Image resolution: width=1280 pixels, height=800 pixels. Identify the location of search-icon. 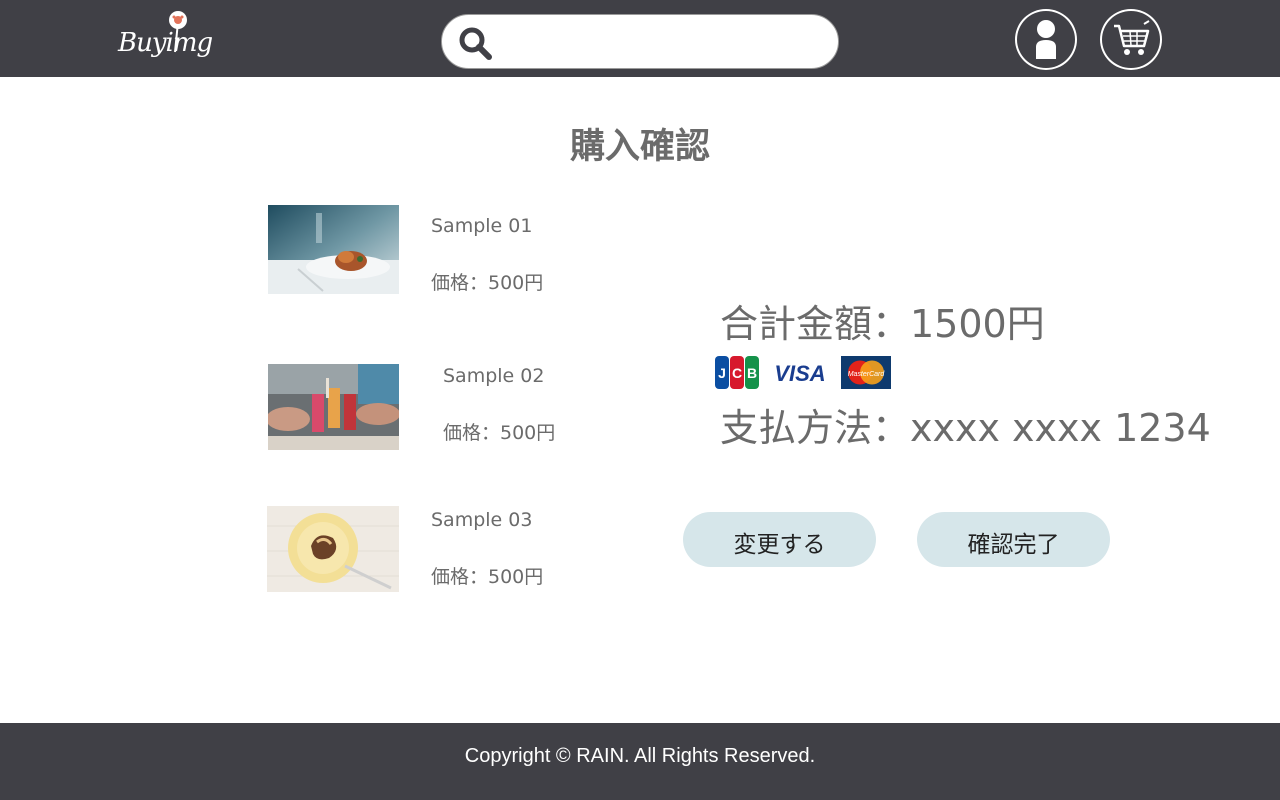
(475, 43).